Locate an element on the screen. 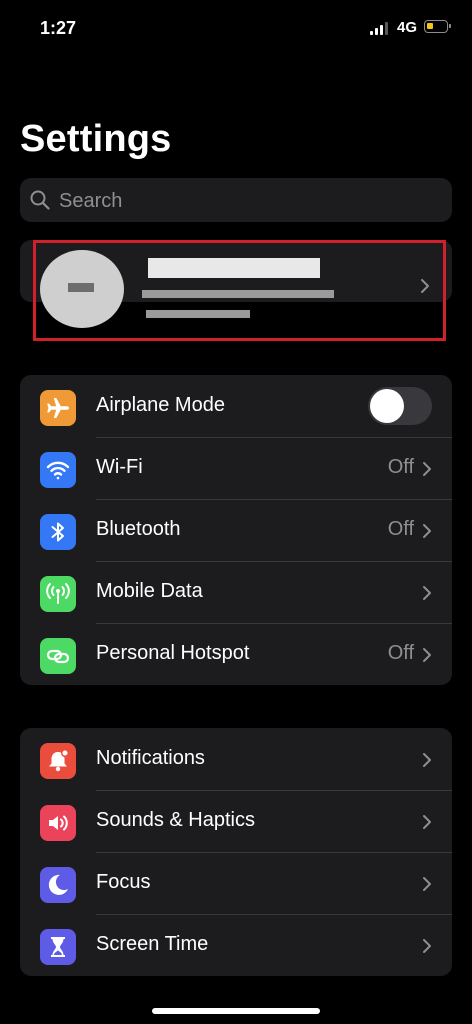 This screenshot has width=472, height=1024. moon-icon is located at coordinates (58, 885).